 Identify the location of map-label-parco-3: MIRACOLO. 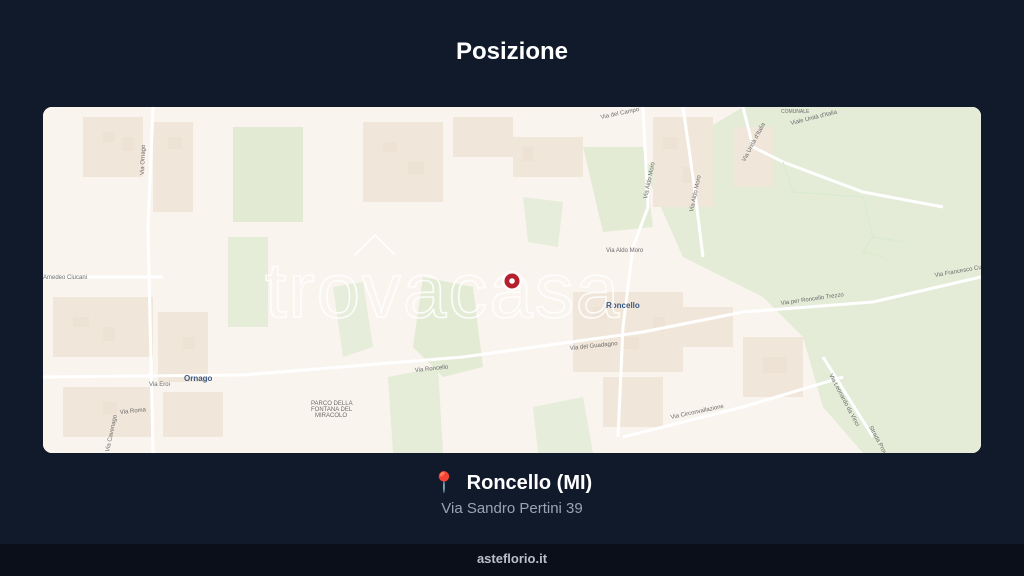
(331, 416).